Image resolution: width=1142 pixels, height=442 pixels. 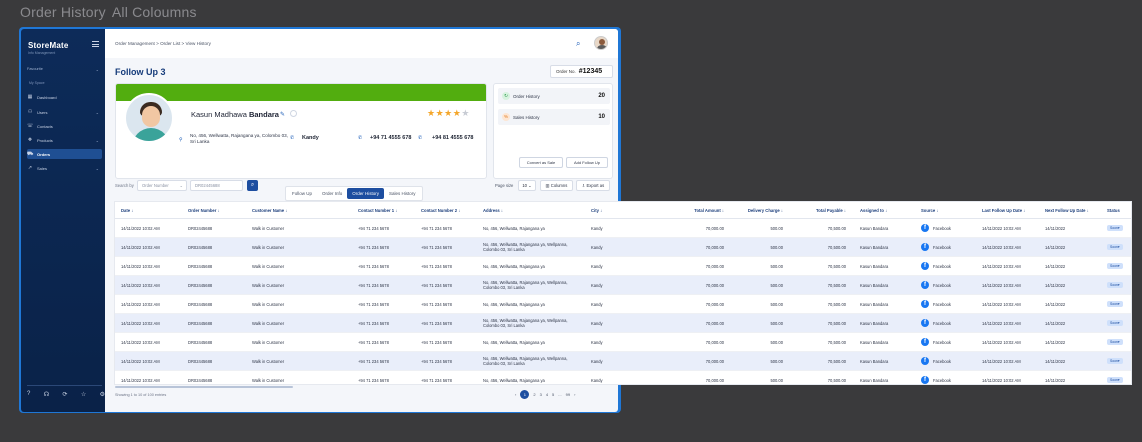 I want to click on sidebar-item-sales: ↗ Sales ⌄, so click(x=64, y=168).